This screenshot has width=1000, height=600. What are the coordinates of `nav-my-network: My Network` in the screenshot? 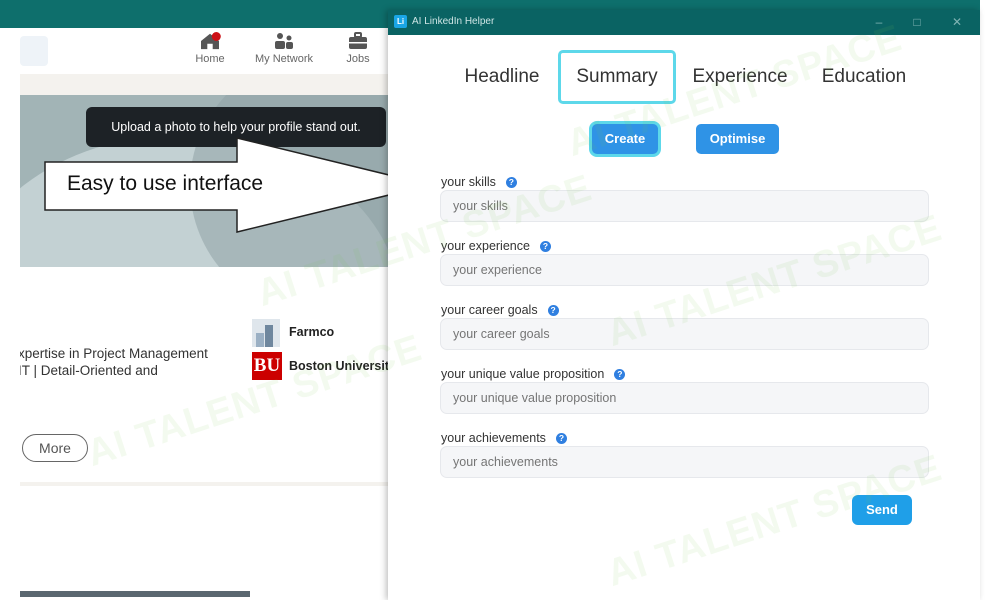 It's located at (284, 48).